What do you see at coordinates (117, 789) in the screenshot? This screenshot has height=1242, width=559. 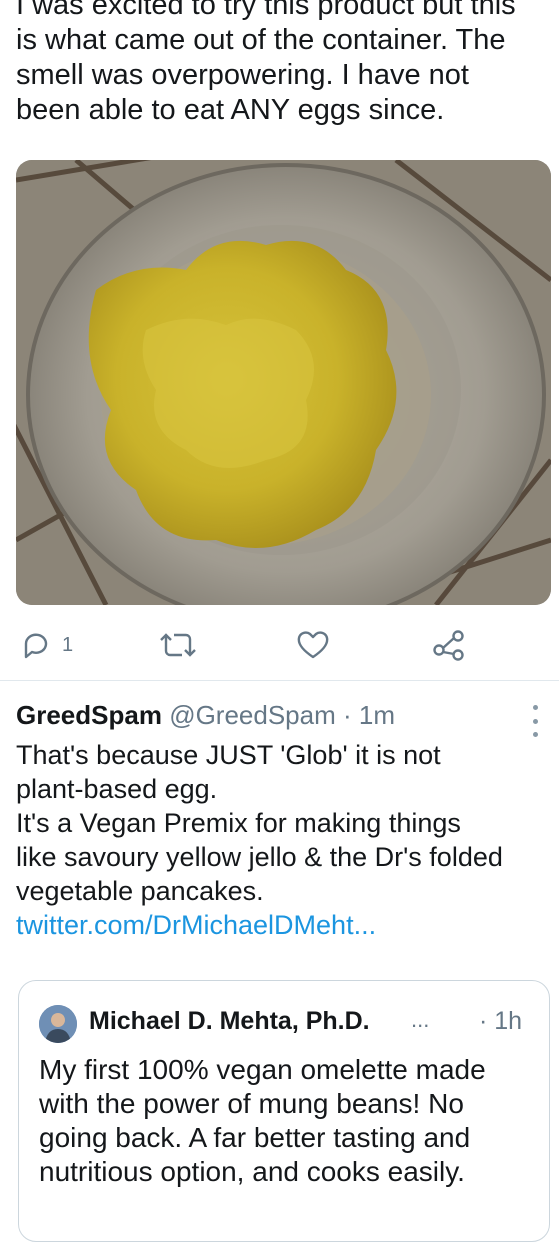 I see `reply-text-line: plant-based egg.` at bounding box center [117, 789].